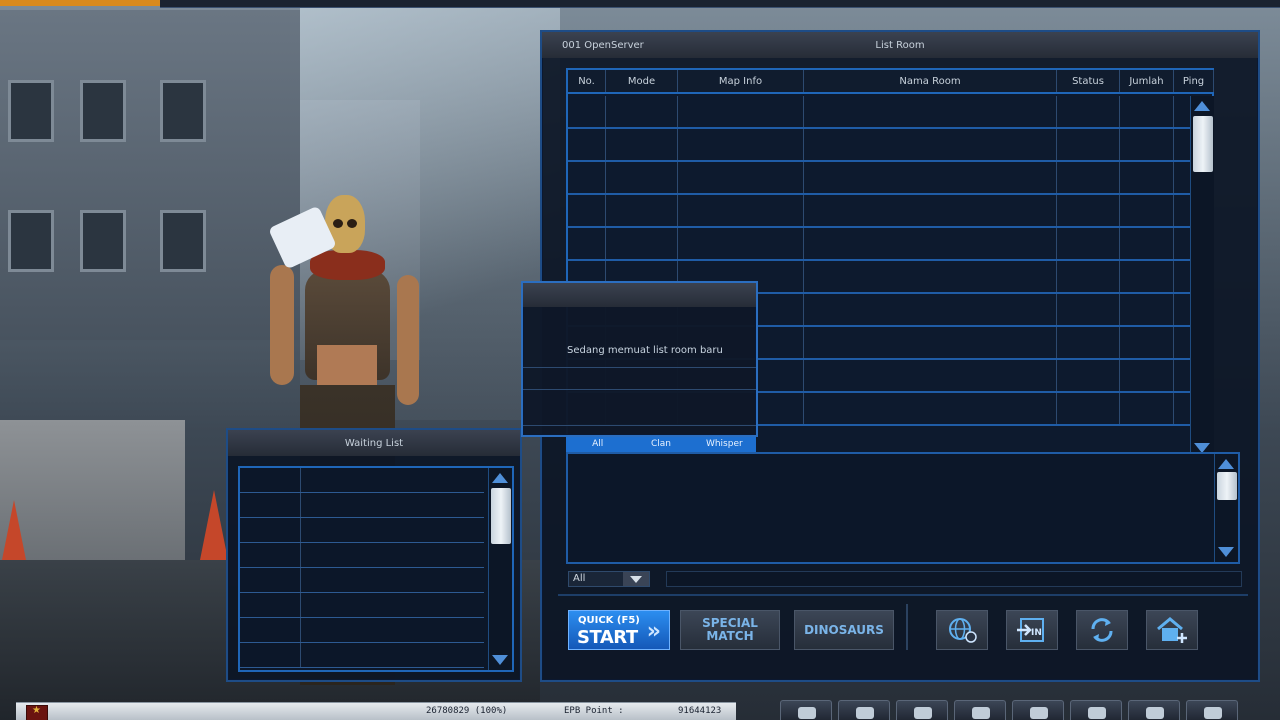 This screenshot has height=720, width=1280. I want to click on waiting-list-header: Waiting List, so click(374, 443).